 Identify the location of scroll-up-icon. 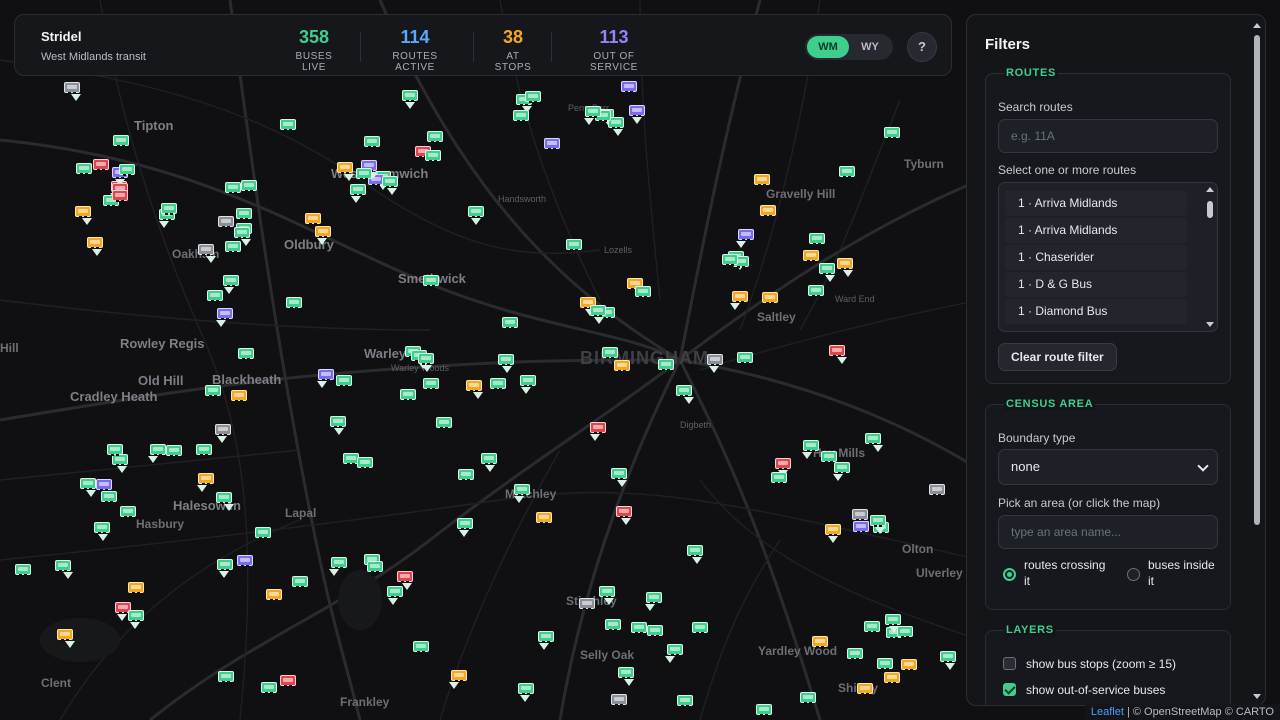
(1210, 189).